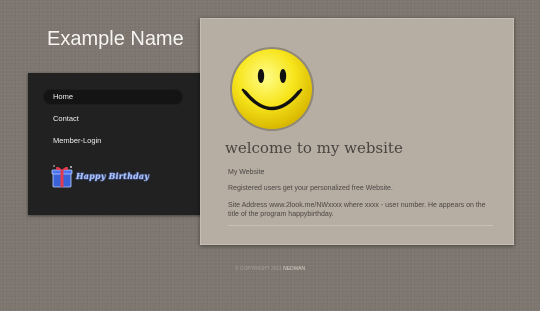 This screenshot has height=311, width=540. I want to click on nav-item-member-login: Member-Login, so click(113, 141).